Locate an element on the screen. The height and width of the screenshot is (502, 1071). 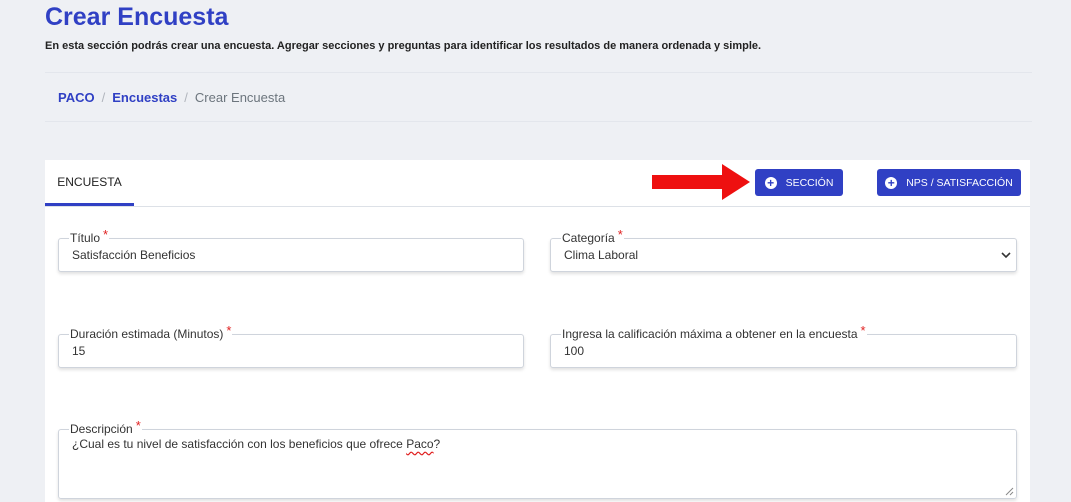
titulo-input: Satisfacción Beneficios is located at coordinates (291, 255).